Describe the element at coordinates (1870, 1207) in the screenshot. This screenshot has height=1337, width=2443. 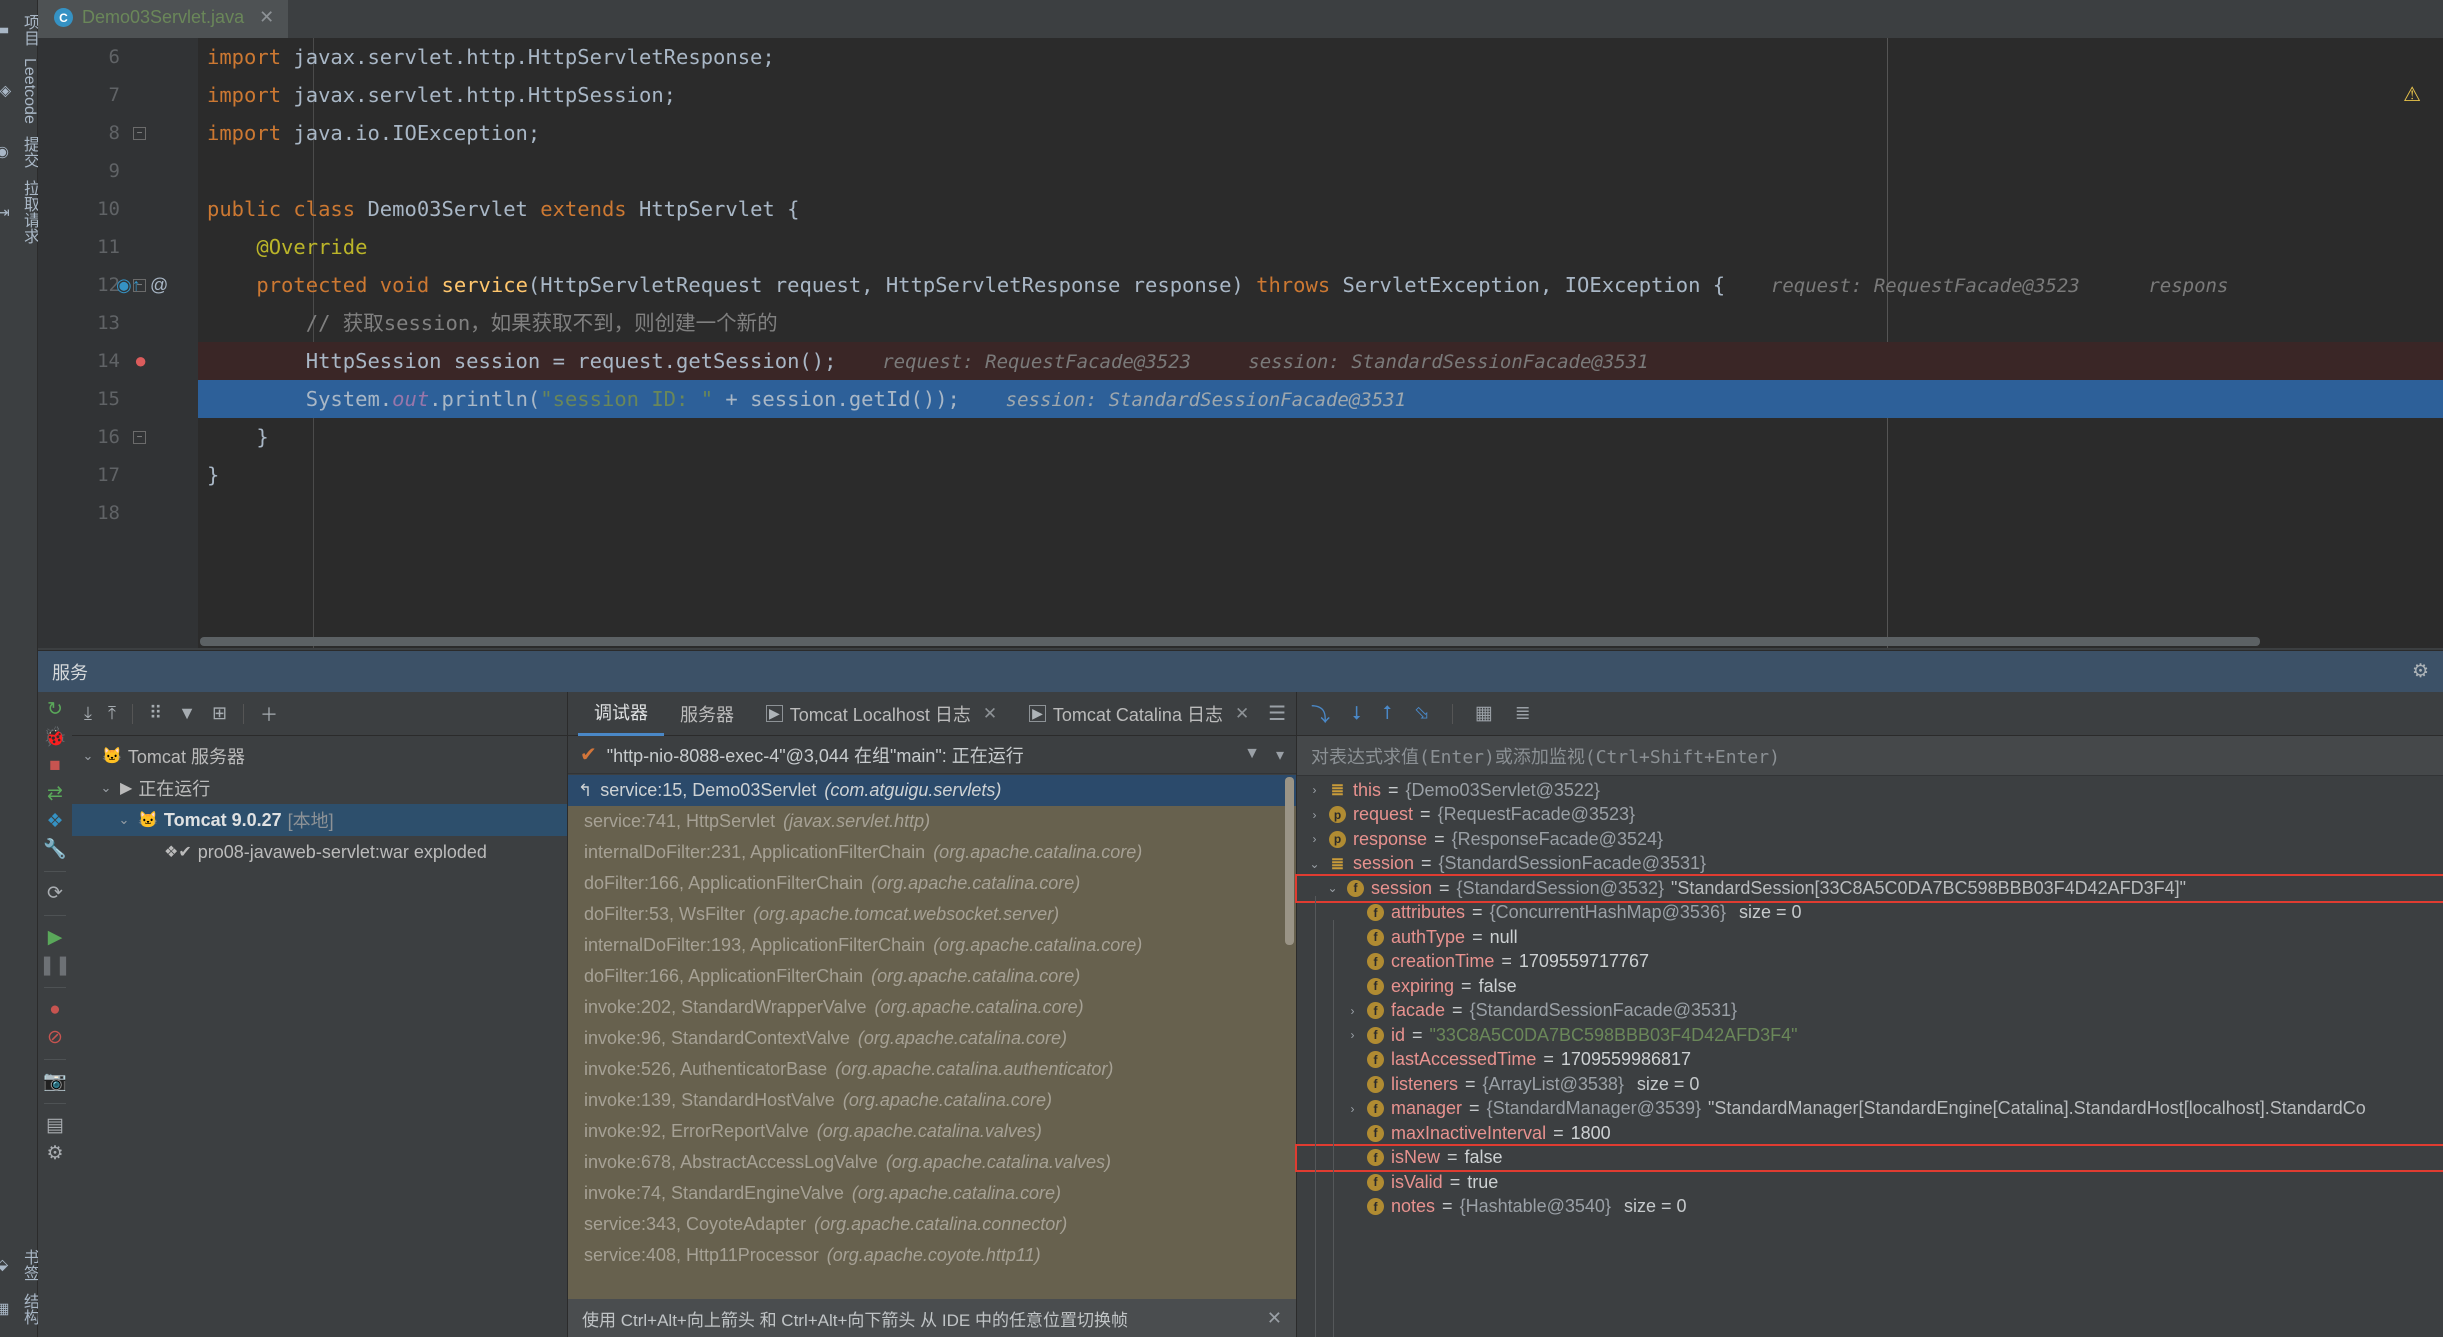
I see `variable-row: f notes = {Hashtable@3540} size = 0` at that location.